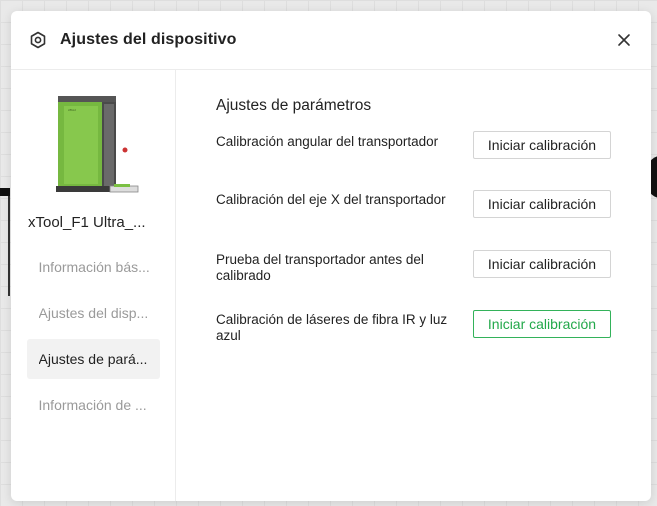 The width and height of the screenshot is (657, 506). What do you see at coordinates (331, 199) in the screenshot?
I see `calibration-label: Calibración del eje X del transportador` at bounding box center [331, 199].